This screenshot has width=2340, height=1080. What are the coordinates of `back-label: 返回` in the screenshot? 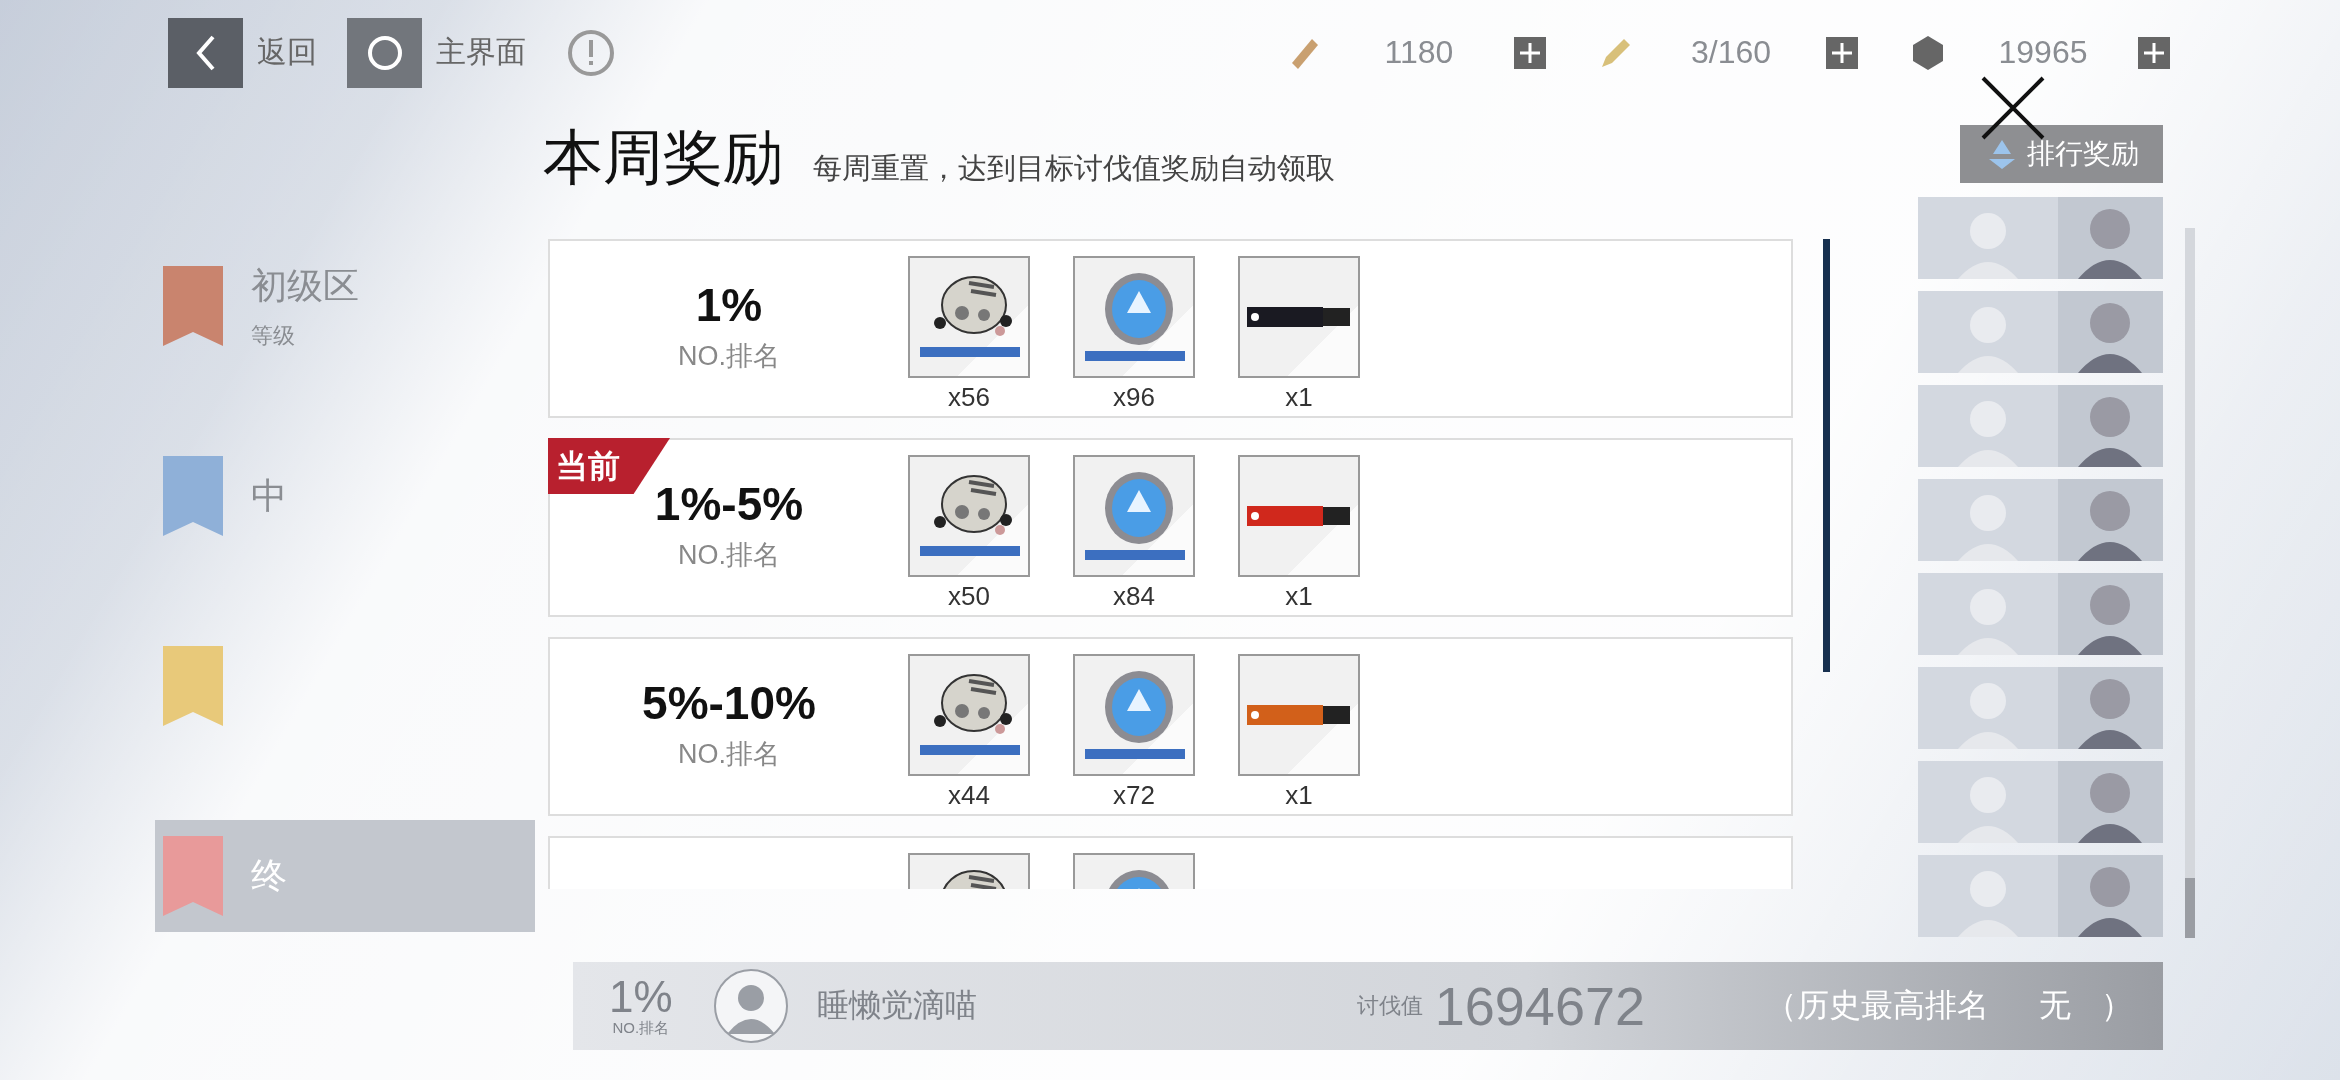 It's located at (287, 52).